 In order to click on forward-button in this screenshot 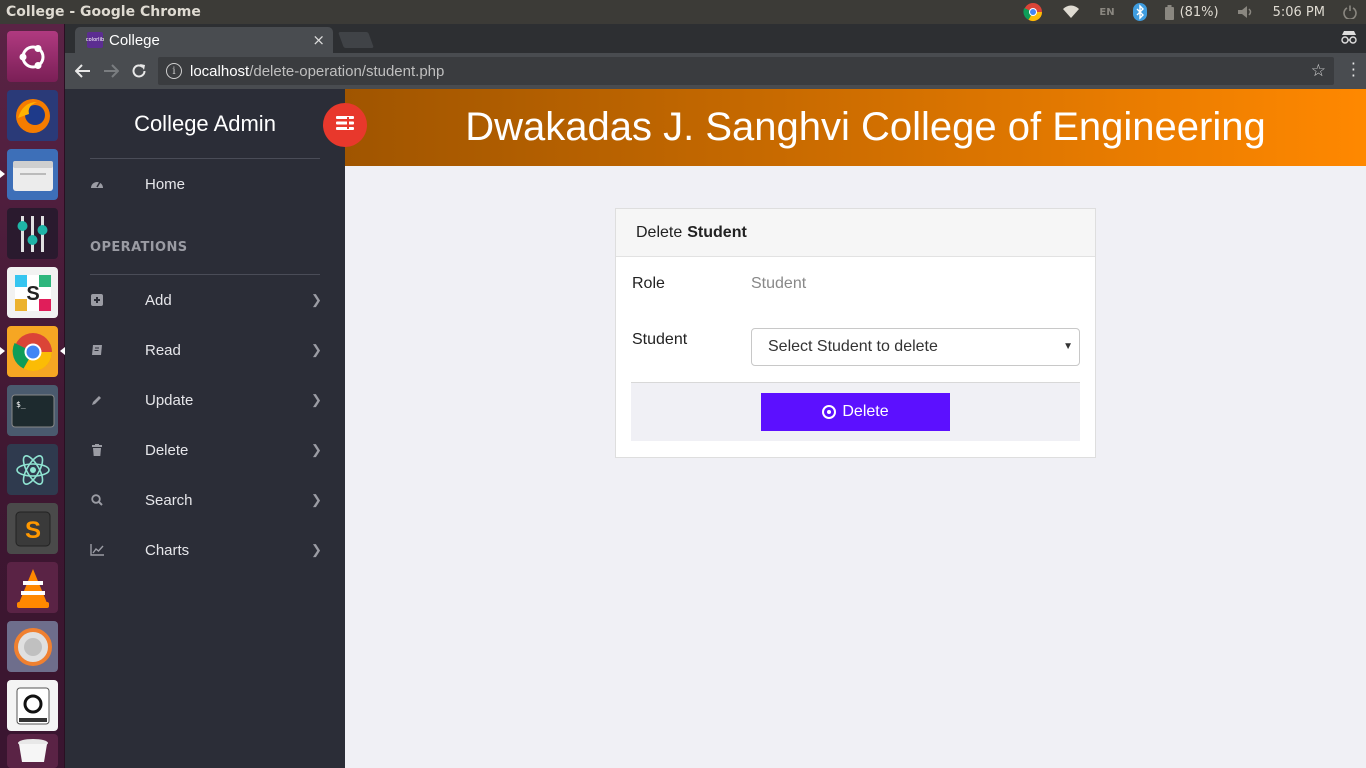, I will do `click(111, 71)`.